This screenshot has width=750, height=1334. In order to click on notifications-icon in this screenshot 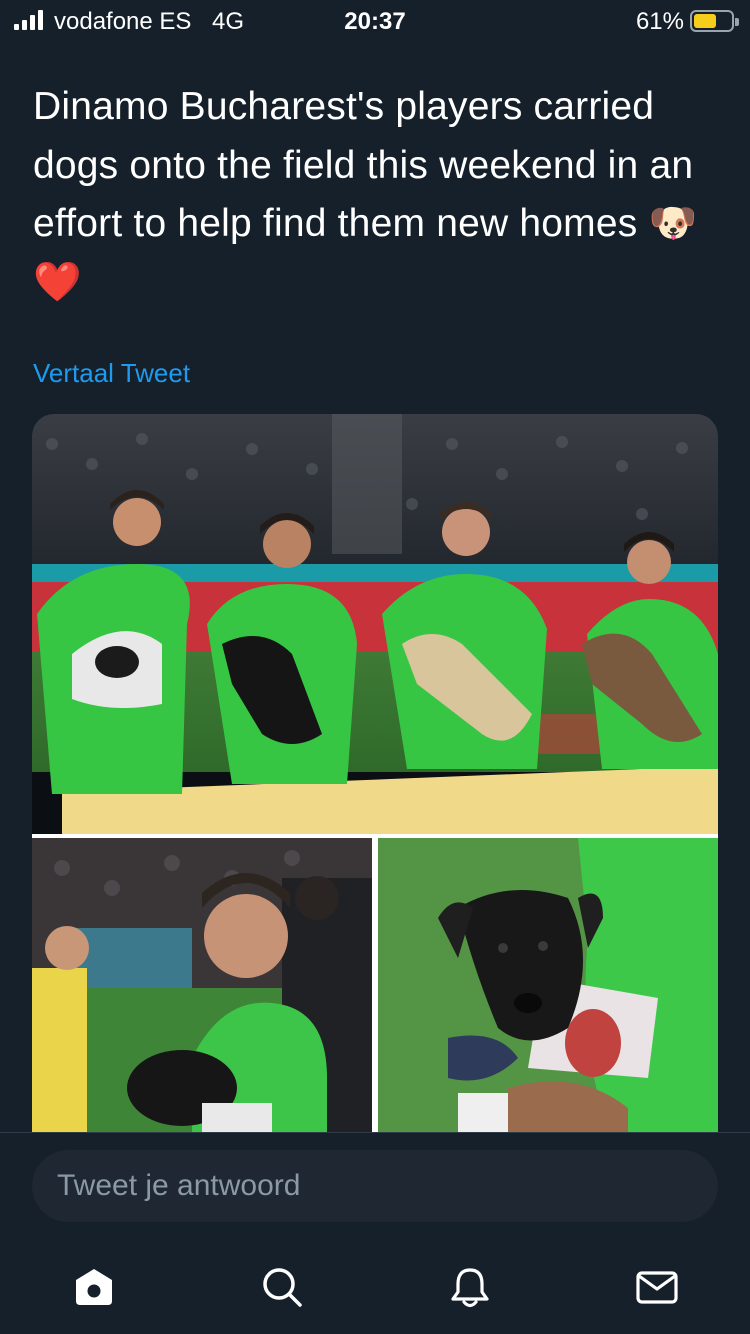, I will do `click(470, 1288)`.